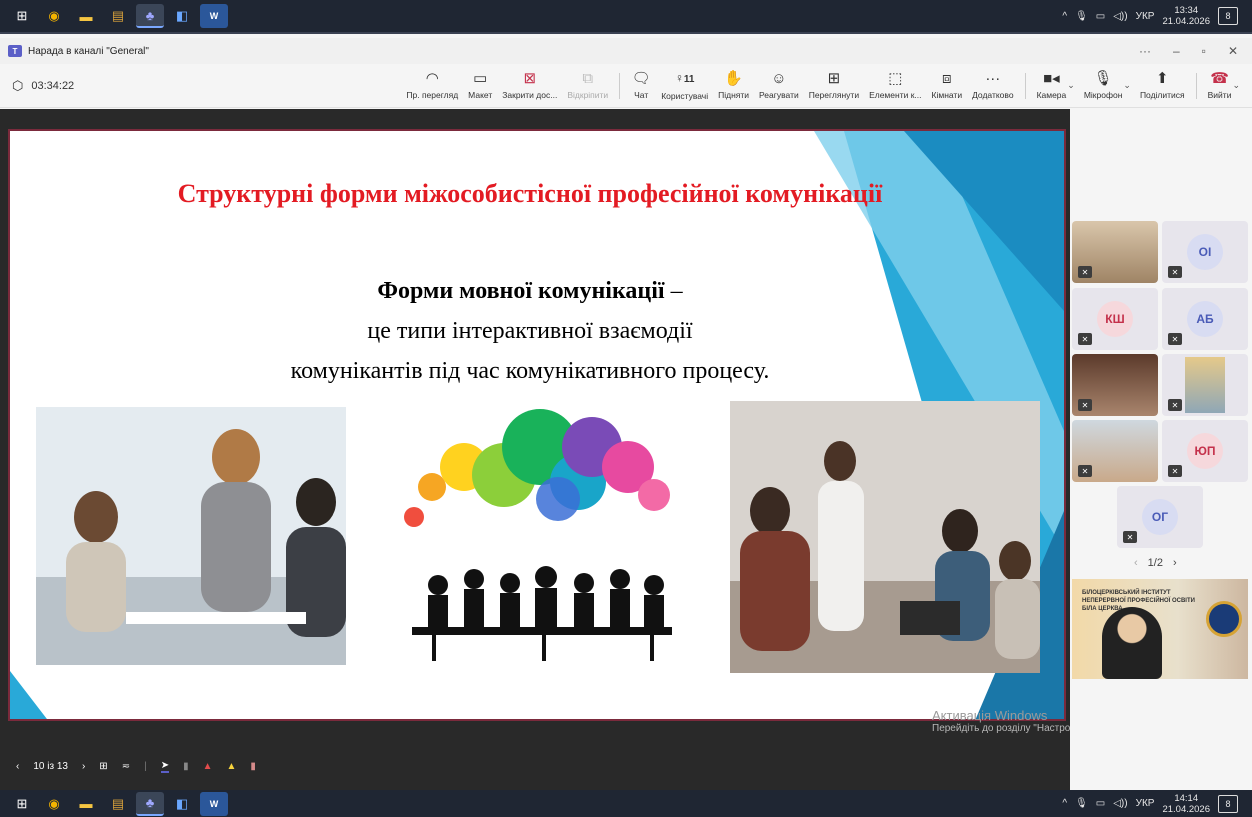  Describe the element at coordinates (191, 536) in the screenshot. I see `office-meeting-image` at that location.